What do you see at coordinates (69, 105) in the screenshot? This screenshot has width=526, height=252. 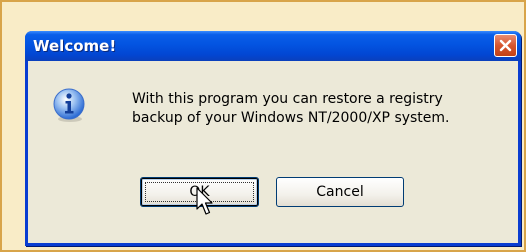 I see `info-icon` at bounding box center [69, 105].